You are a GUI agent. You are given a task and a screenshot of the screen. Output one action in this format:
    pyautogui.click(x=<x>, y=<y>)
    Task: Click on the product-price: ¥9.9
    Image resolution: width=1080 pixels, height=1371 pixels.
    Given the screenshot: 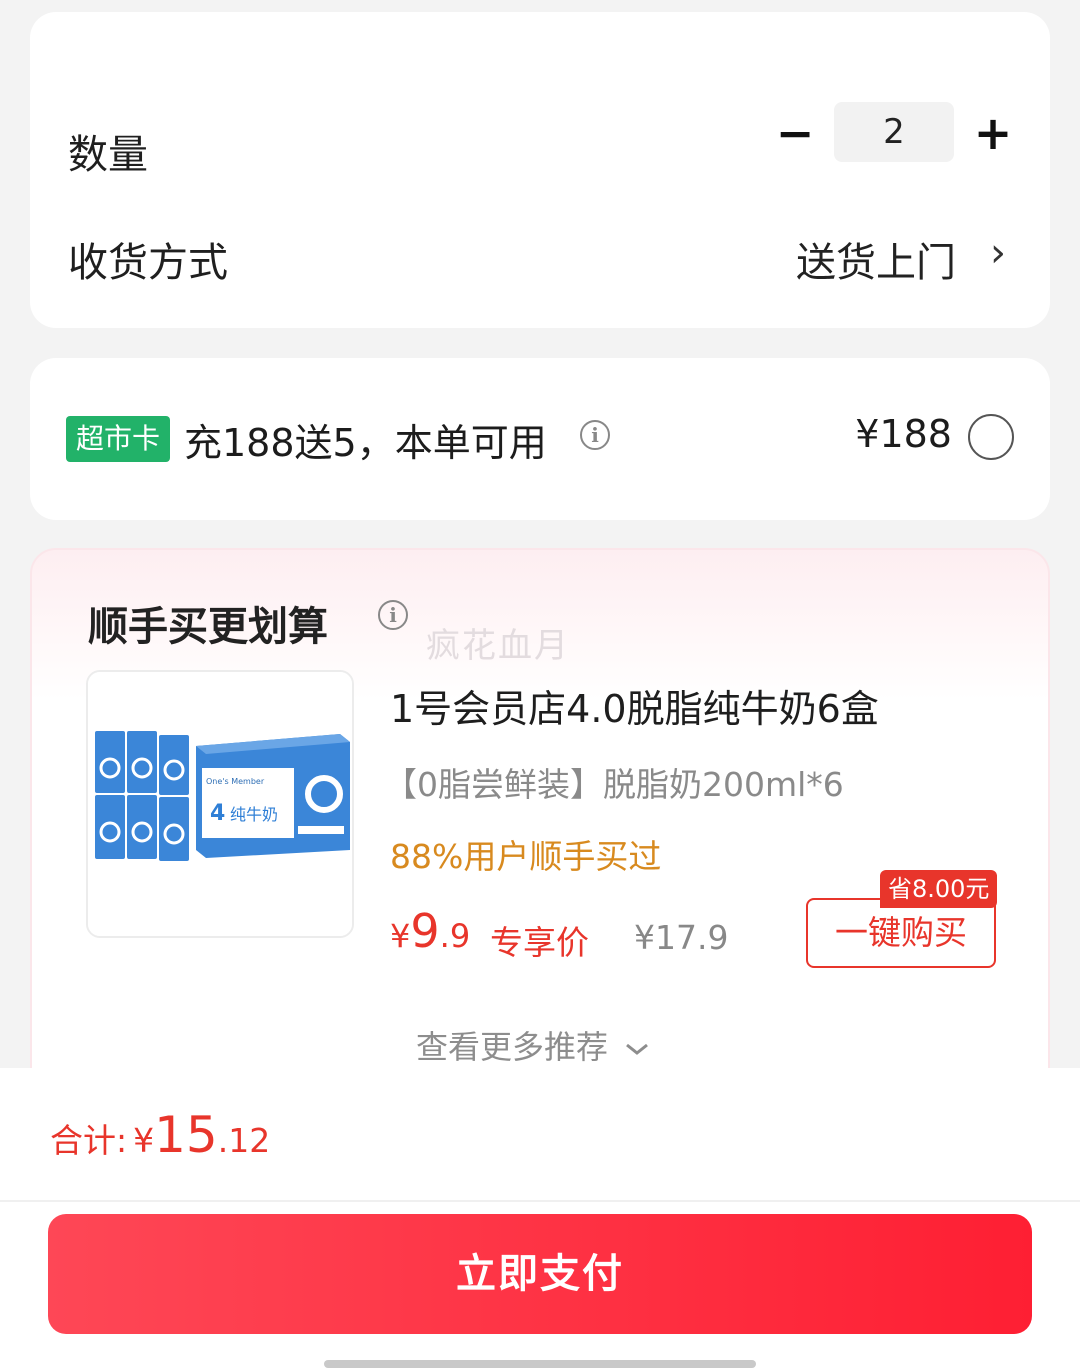 What is the action you would take?
    pyautogui.click(x=430, y=931)
    